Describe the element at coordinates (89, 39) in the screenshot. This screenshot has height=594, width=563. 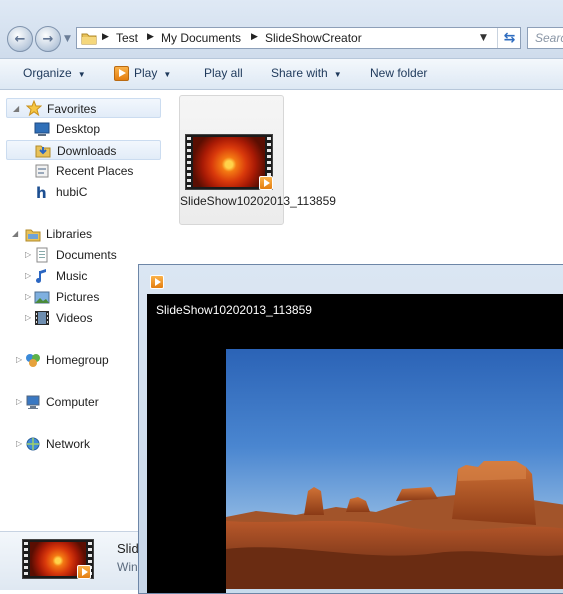
I see `folder-icon` at that location.